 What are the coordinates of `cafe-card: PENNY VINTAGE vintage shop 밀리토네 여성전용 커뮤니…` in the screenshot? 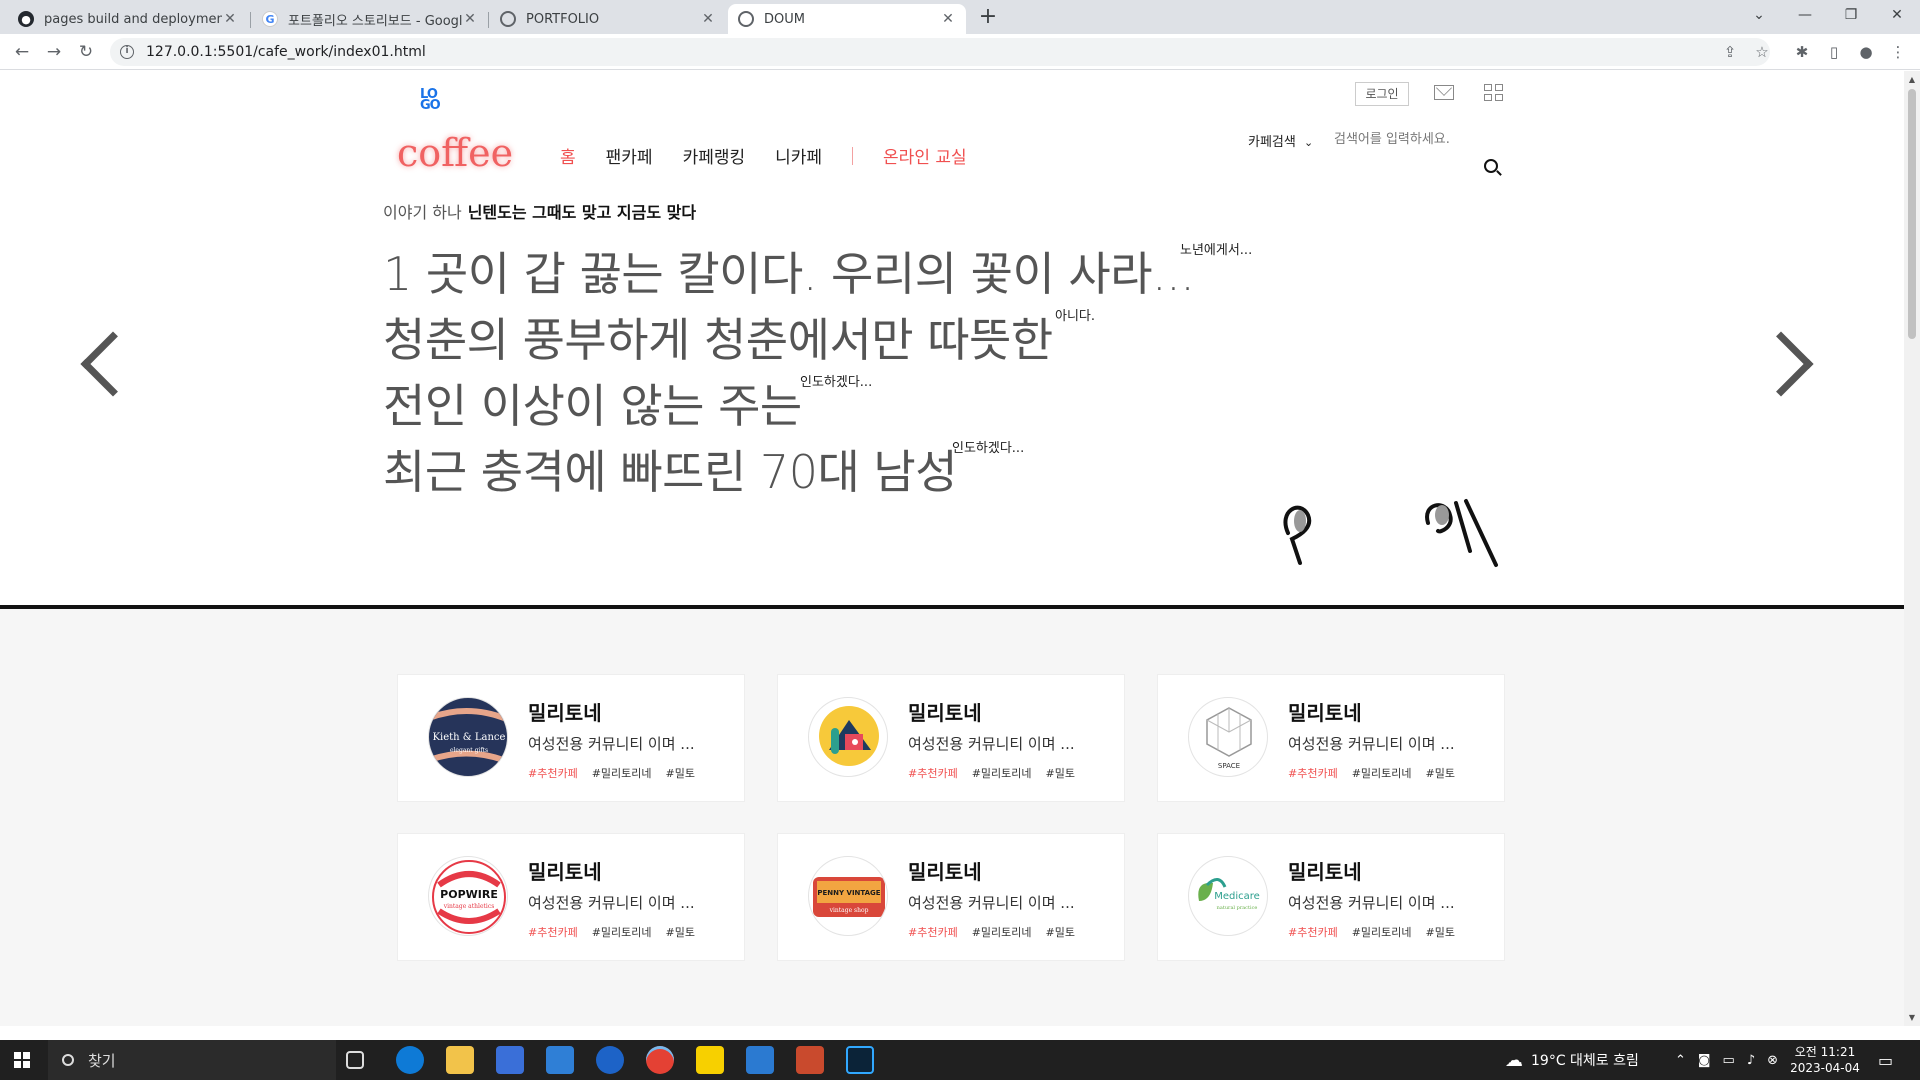 It's located at (951, 897).